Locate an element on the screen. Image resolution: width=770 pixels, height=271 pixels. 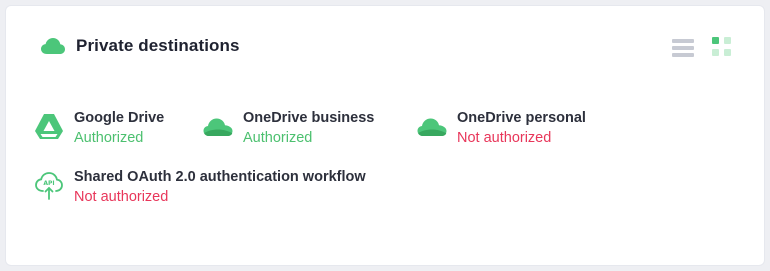
destination-name: Google Drive is located at coordinates (119, 118).